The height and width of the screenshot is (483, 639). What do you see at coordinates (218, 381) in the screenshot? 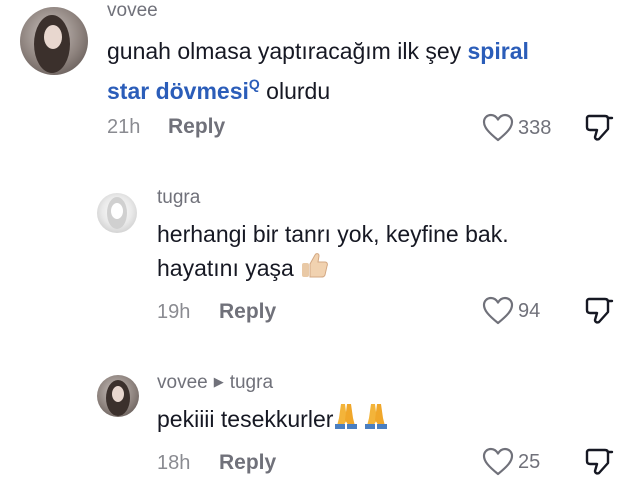
I see `reply-arrow-icon: ▶` at bounding box center [218, 381].